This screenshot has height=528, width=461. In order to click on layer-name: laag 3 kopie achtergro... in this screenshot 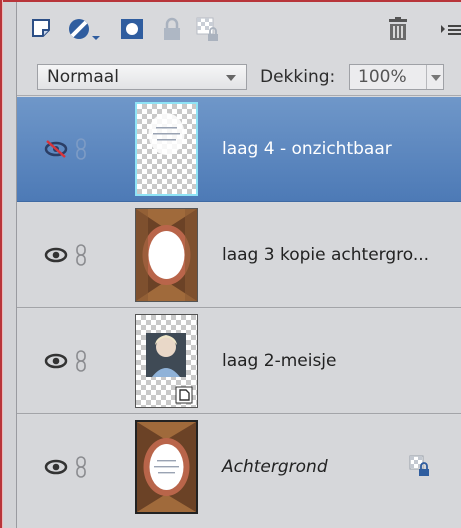, I will do `click(325, 255)`.